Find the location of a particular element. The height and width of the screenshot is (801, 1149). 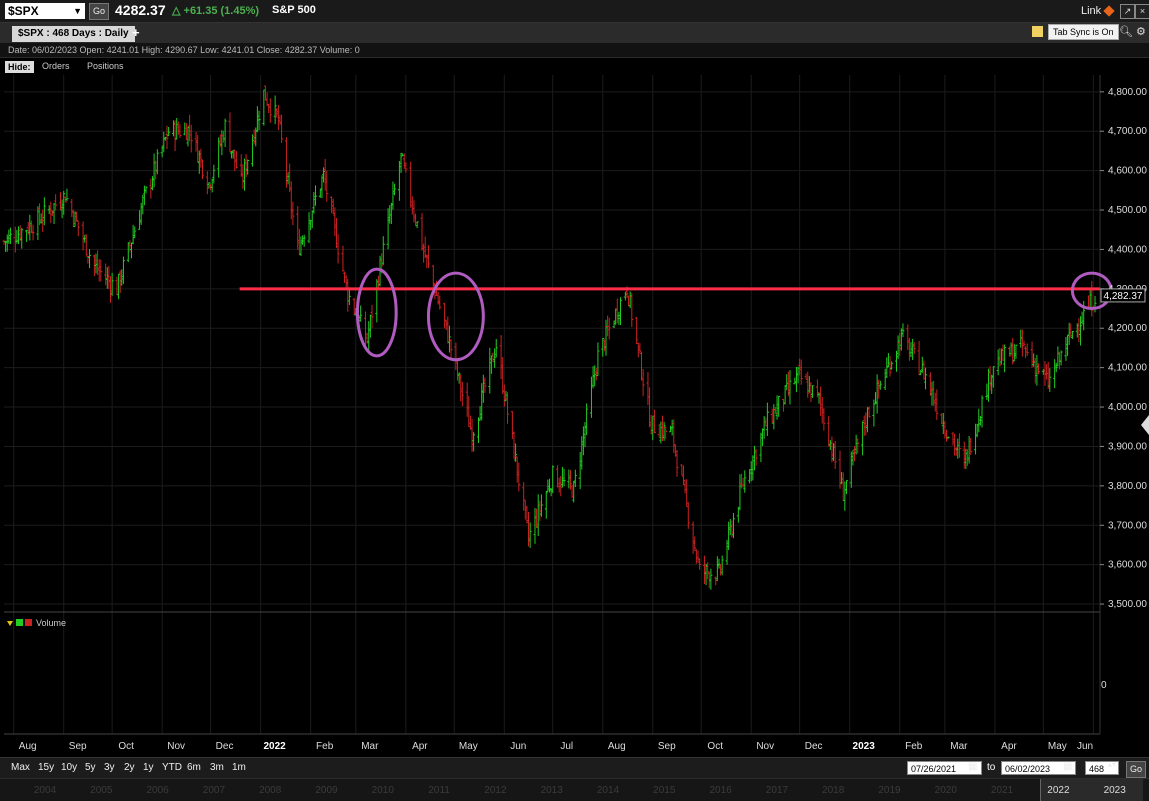

navigator-year: 2009 is located at coordinates (326, 790).